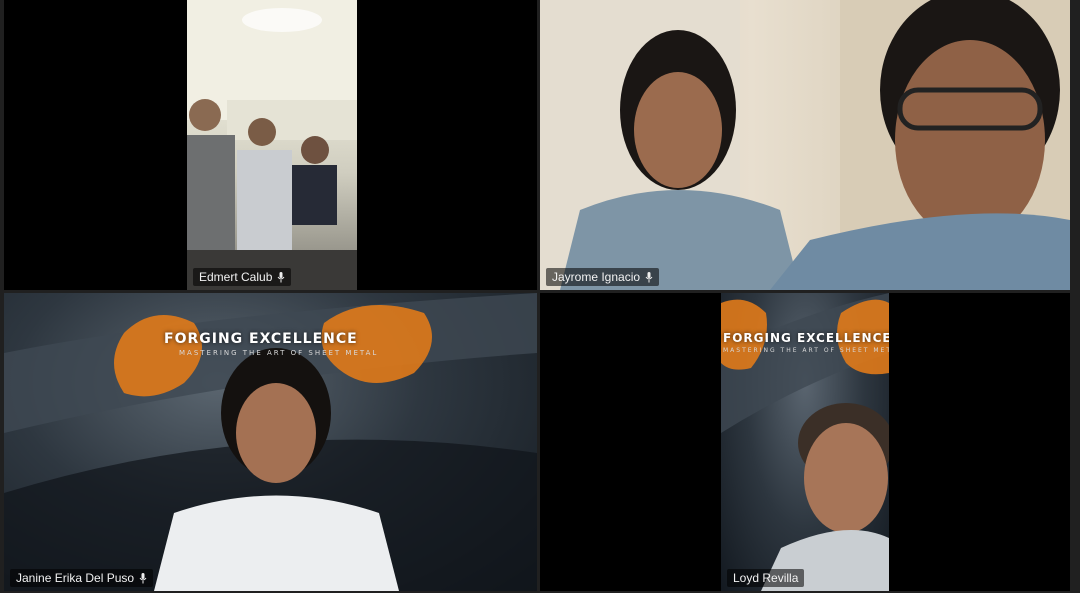 This screenshot has height=593, width=1080. Describe the element at coordinates (75, 578) in the screenshot. I see `participant-name: Janine Erika Del Puso` at that location.